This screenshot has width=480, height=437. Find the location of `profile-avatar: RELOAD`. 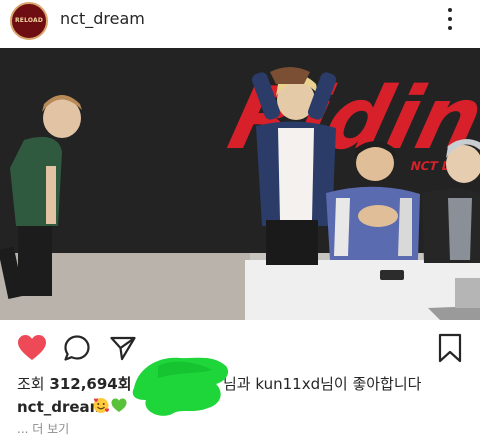

profile-avatar: RELOAD is located at coordinates (29, 21).